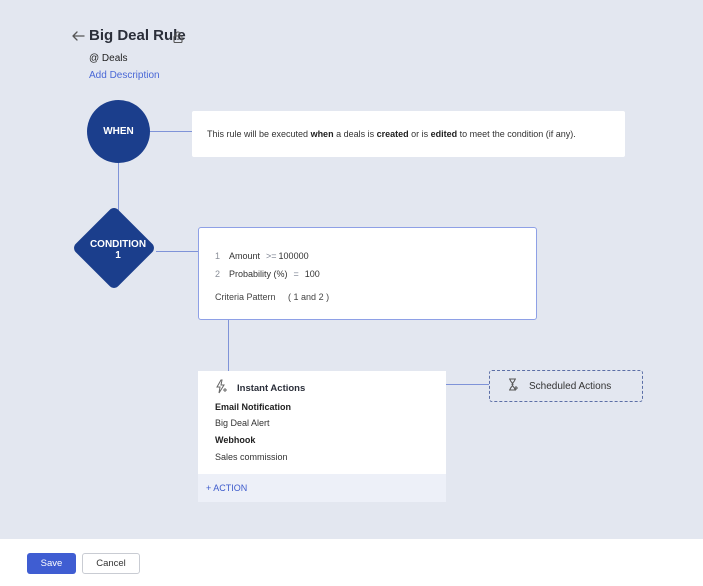  I want to click on condition-label: CONDITION 1, so click(118, 250).